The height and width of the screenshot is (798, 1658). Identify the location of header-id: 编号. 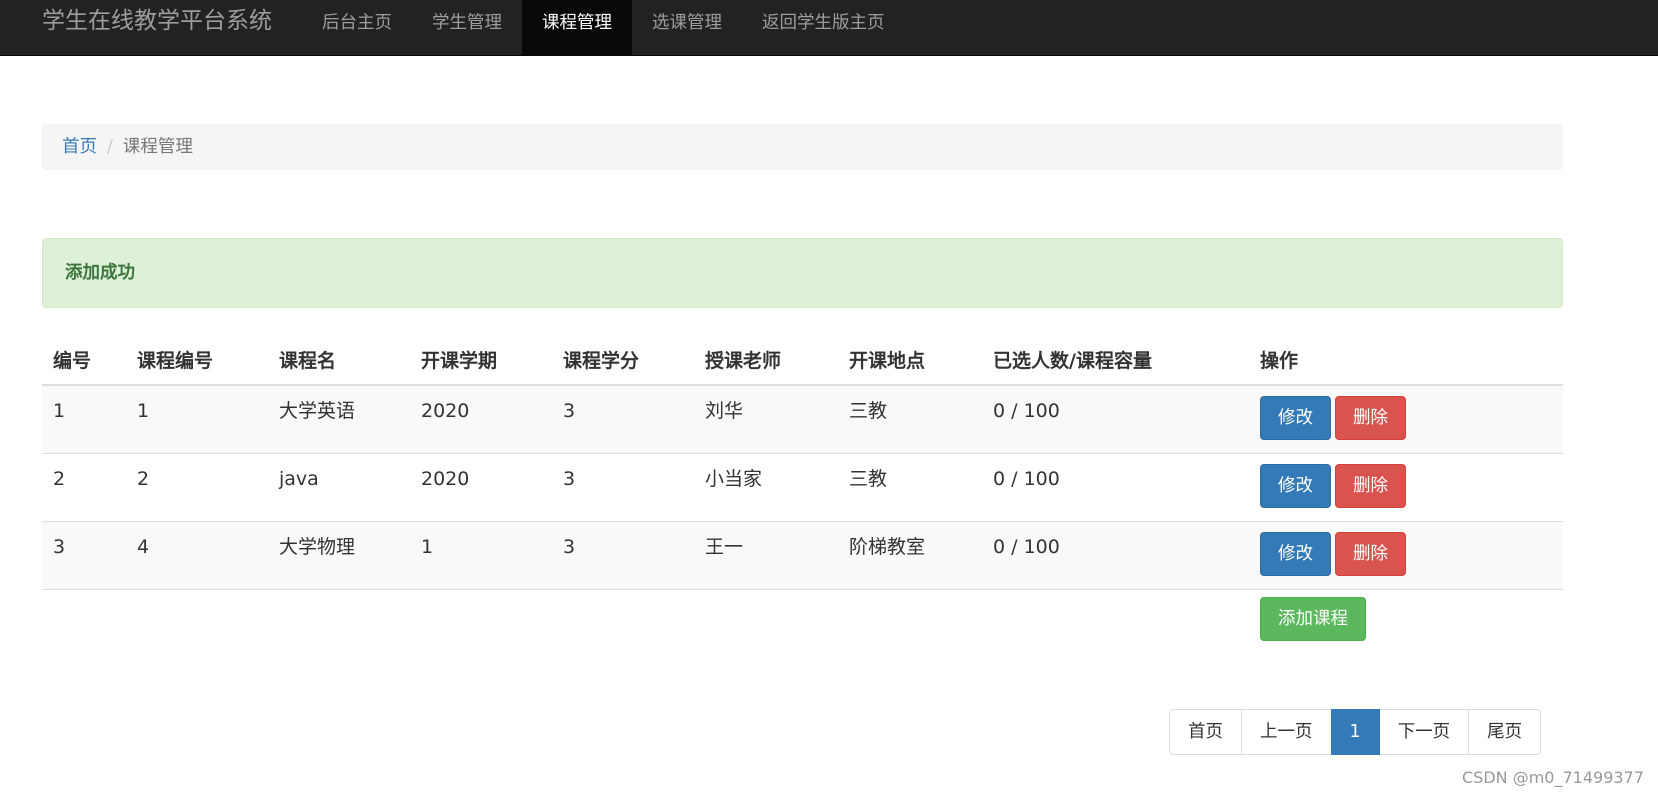
(84, 360).